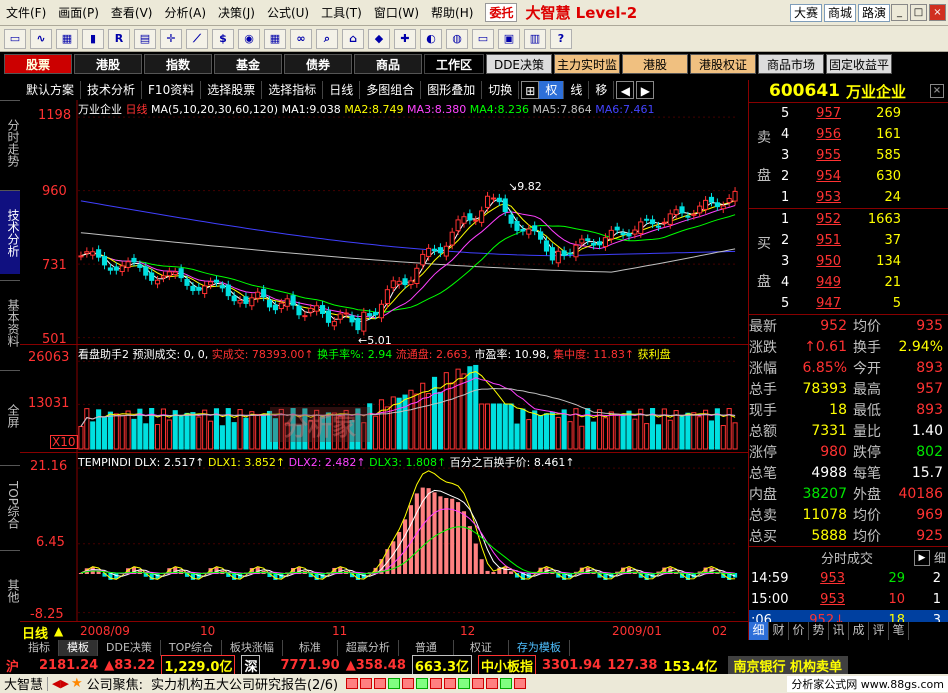  What do you see at coordinates (132, 12) in the screenshot?
I see `menu-view: 查看(V)` at bounding box center [132, 12].